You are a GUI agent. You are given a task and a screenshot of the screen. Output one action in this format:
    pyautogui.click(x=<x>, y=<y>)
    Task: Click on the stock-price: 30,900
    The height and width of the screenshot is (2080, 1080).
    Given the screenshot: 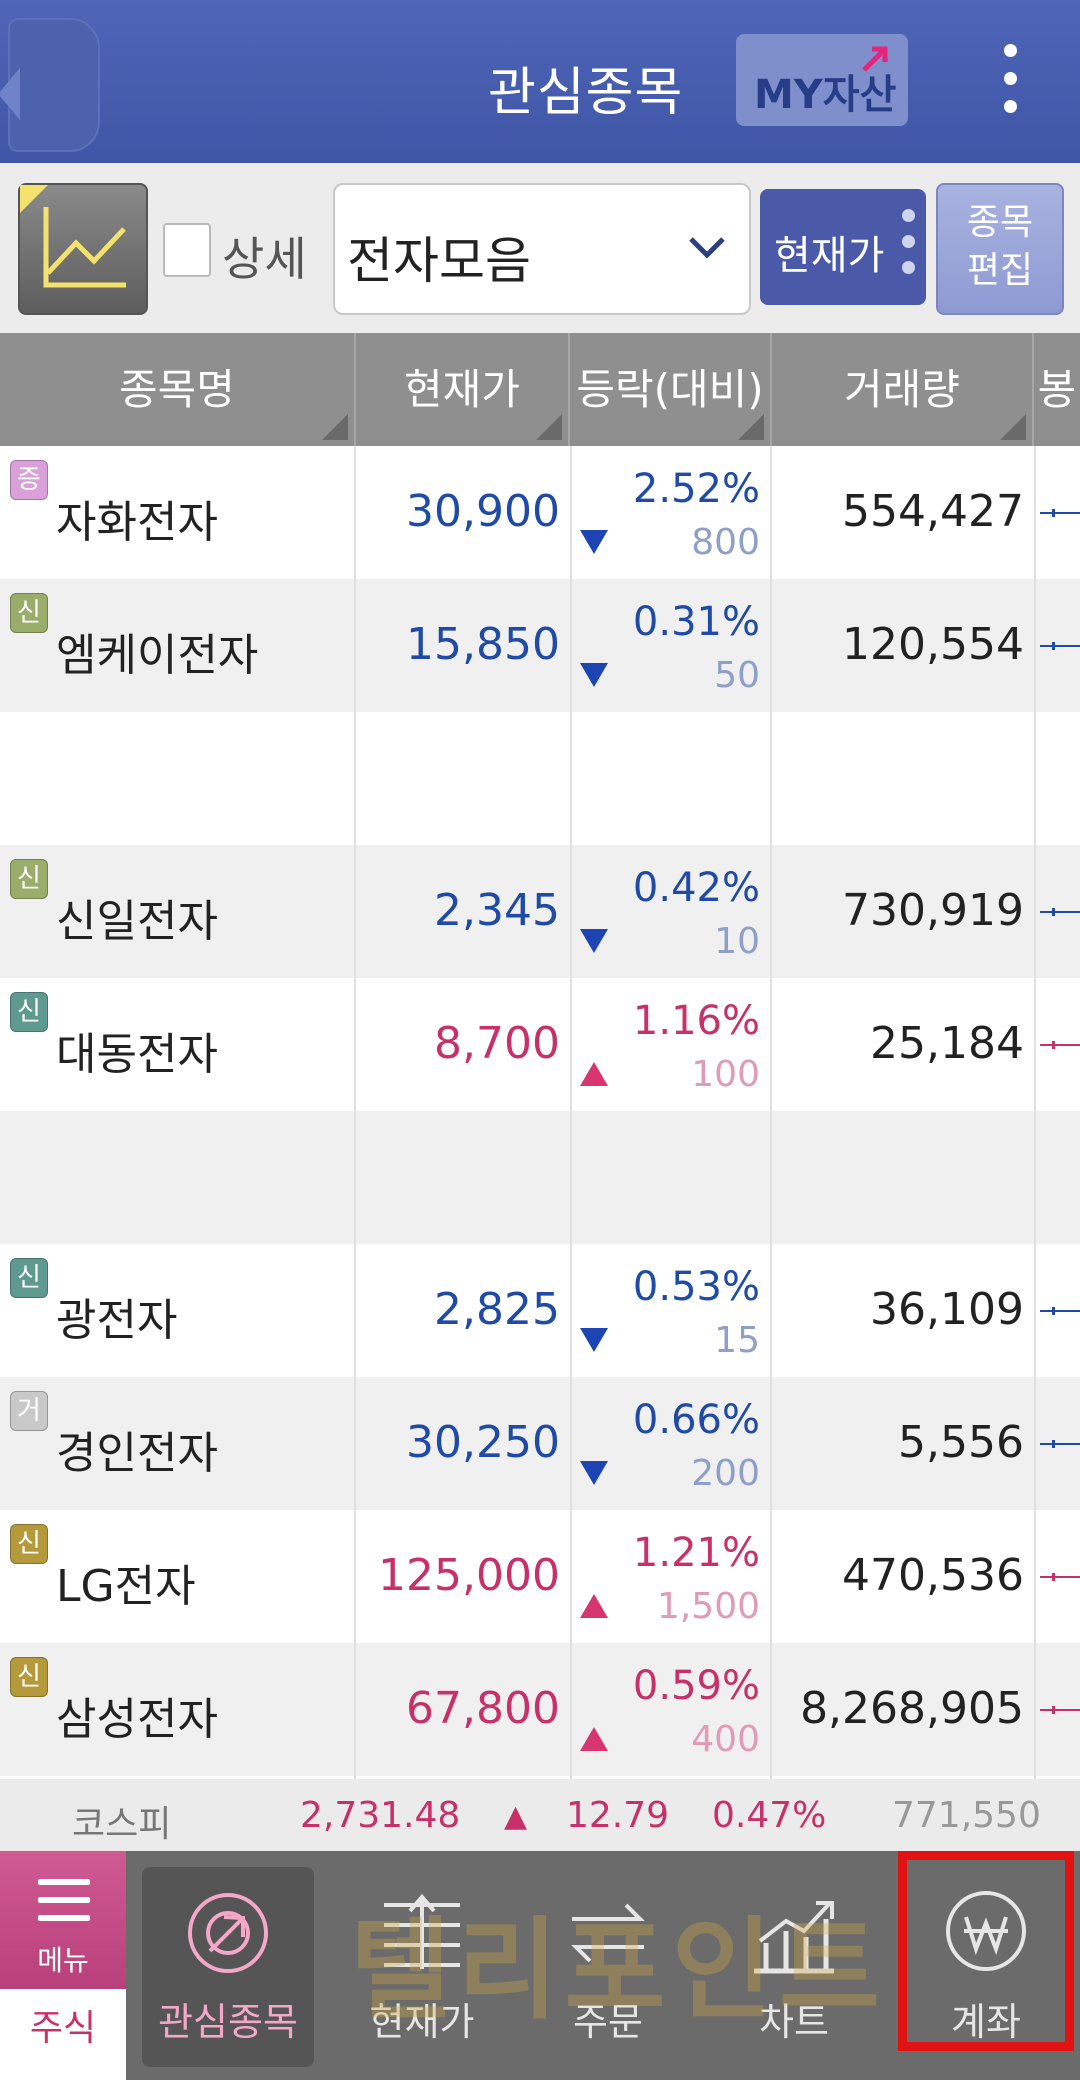 What is the action you would take?
    pyautogui.click(x=483, y=511)
    